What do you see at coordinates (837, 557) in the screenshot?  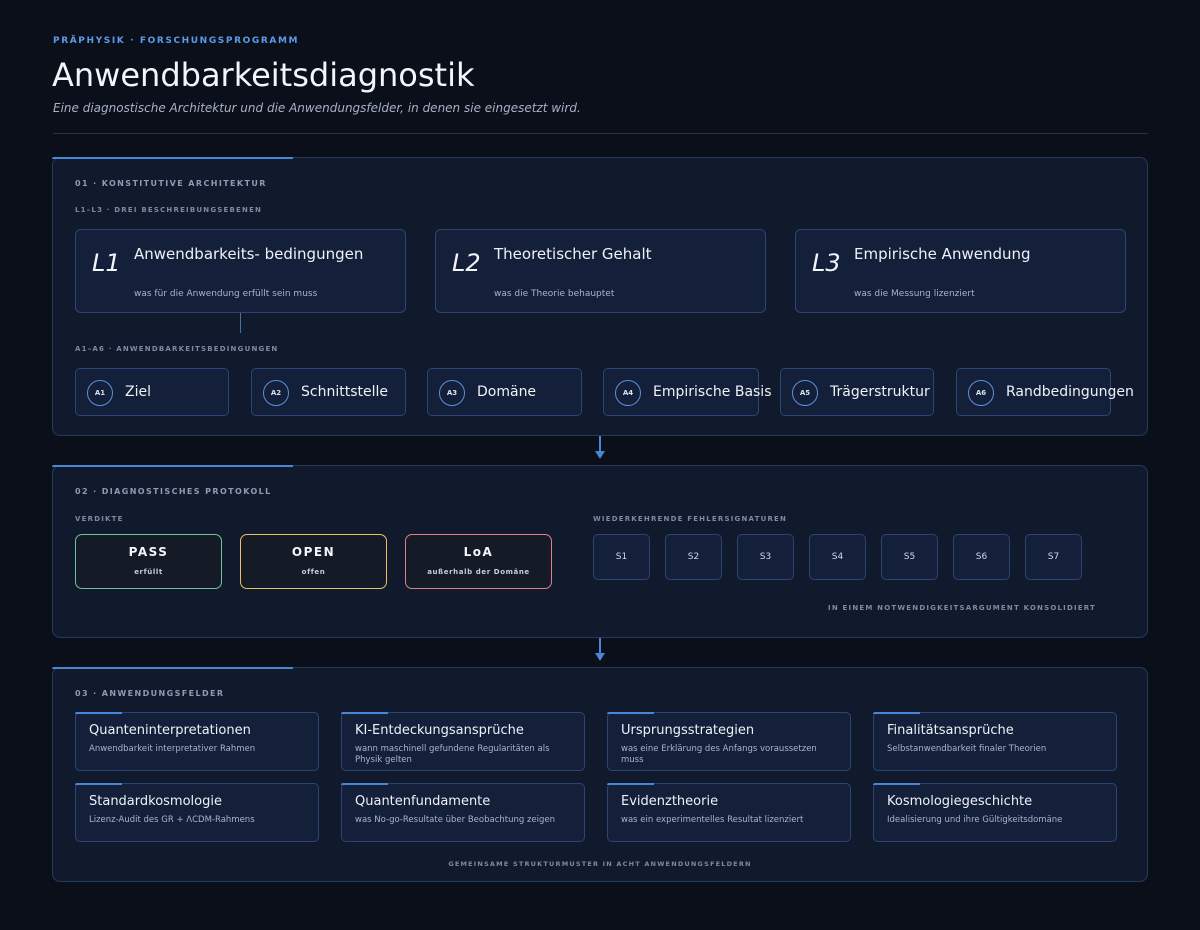 I see `signature-s4: S4` at bounding box center [837, 557].